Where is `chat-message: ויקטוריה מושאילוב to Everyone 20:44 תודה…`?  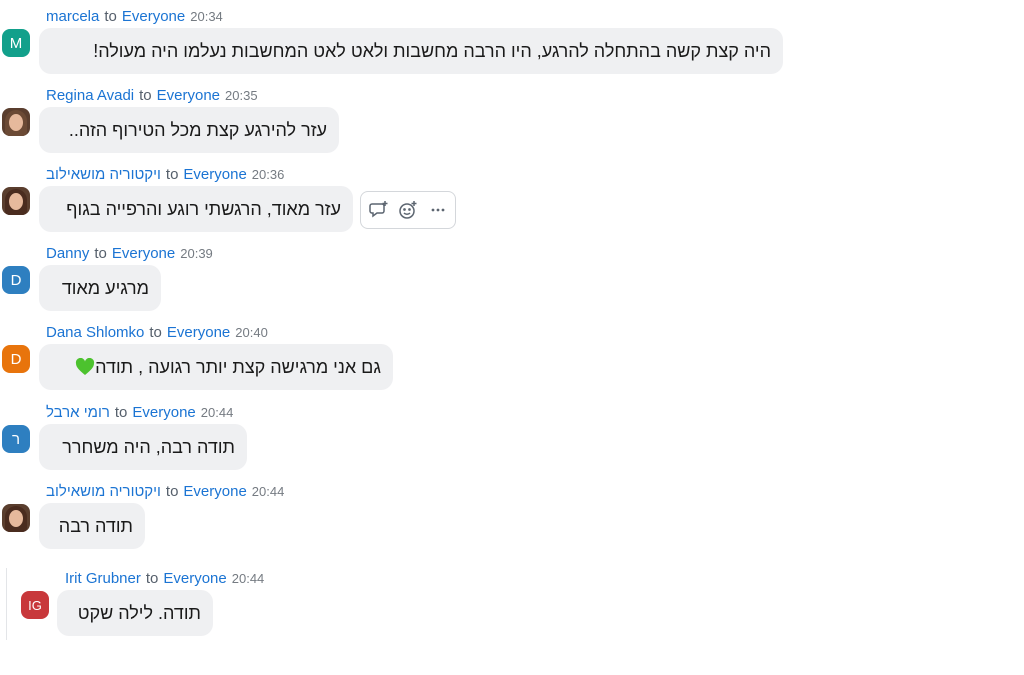 chat-message: ויקטוריה מושאילוב to Everyone 20:44 תודה… is located at coordinates (512, 515).